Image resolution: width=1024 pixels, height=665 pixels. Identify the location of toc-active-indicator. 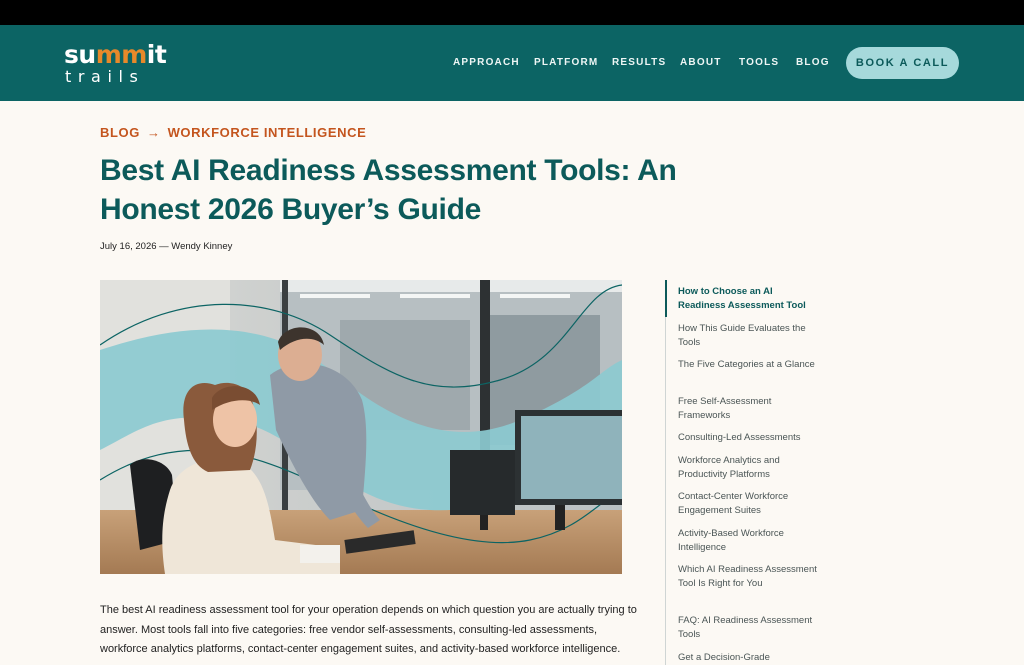
(665, 298).